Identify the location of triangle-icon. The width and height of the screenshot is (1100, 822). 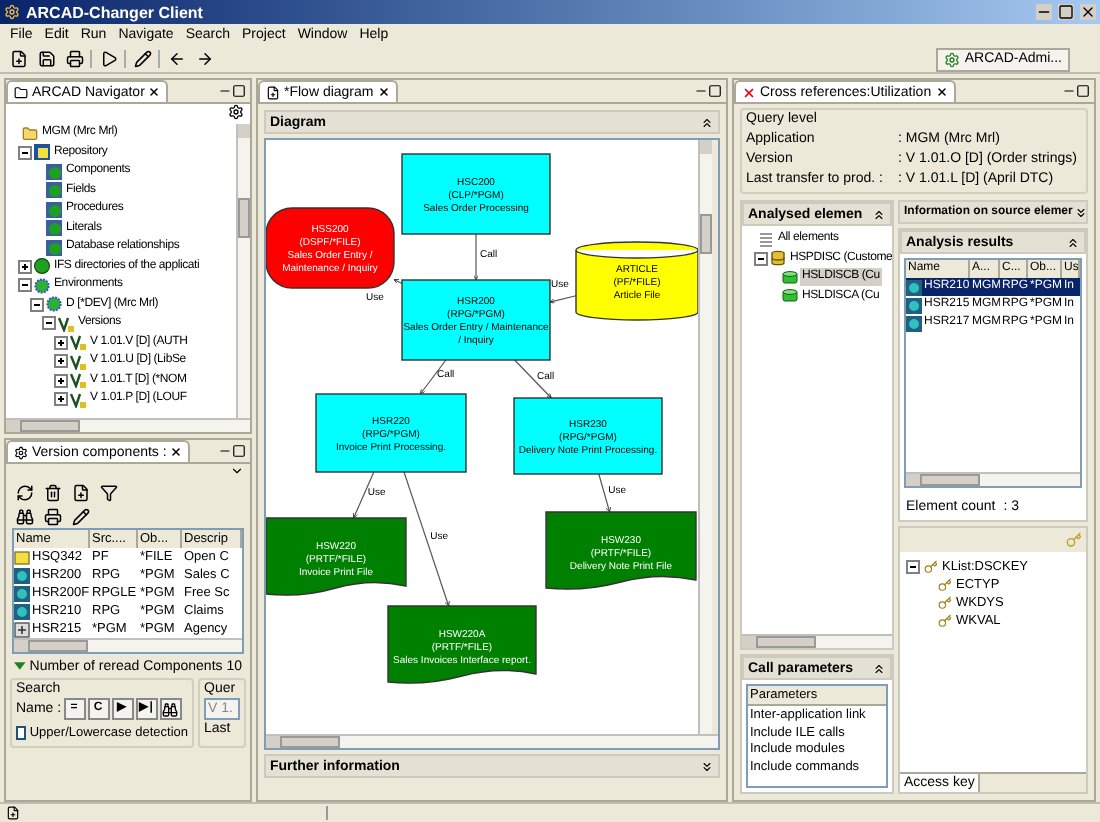
(20, 666).